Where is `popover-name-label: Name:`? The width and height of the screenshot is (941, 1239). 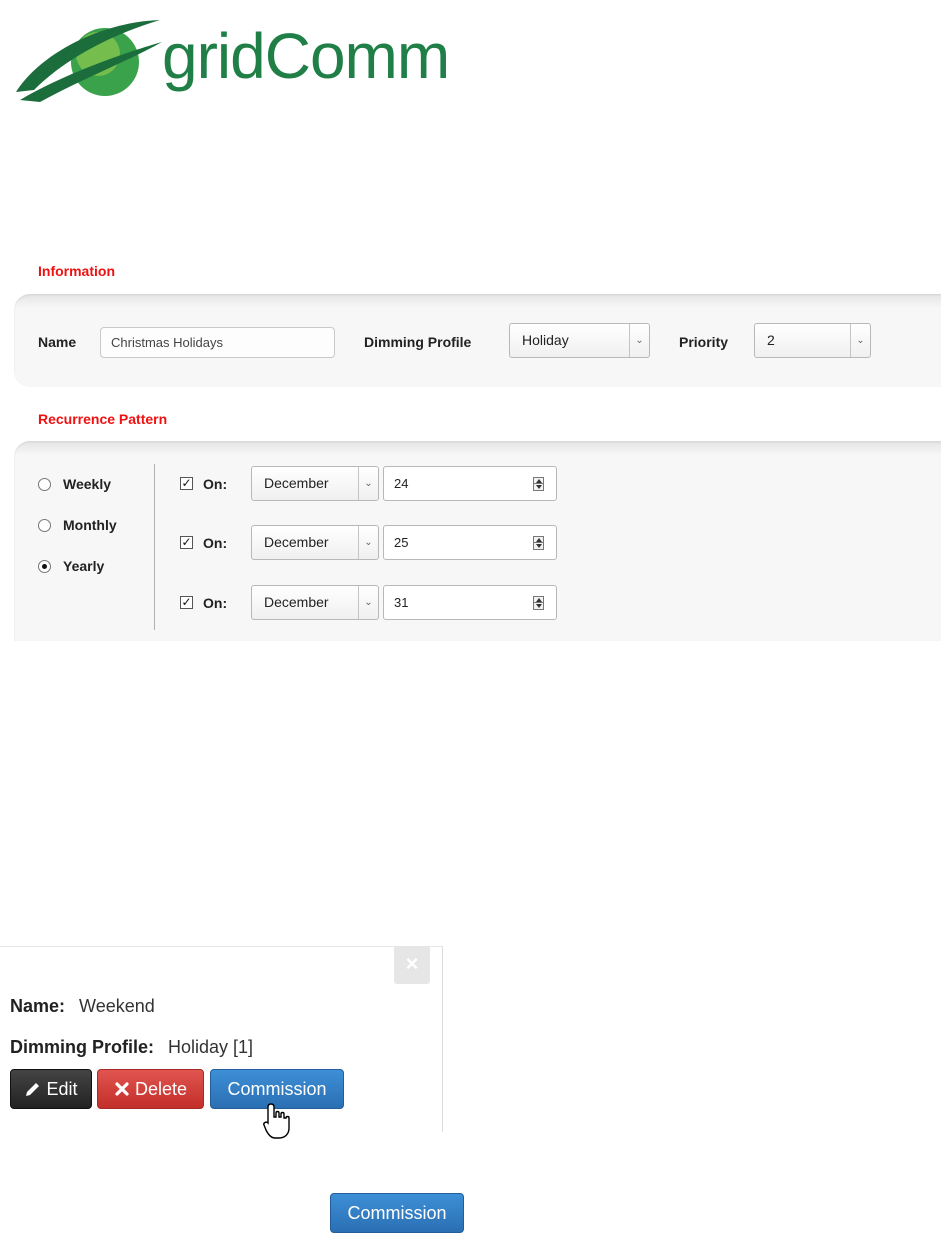
popover-name-label: Name: is located at coordinates (38, 1006).